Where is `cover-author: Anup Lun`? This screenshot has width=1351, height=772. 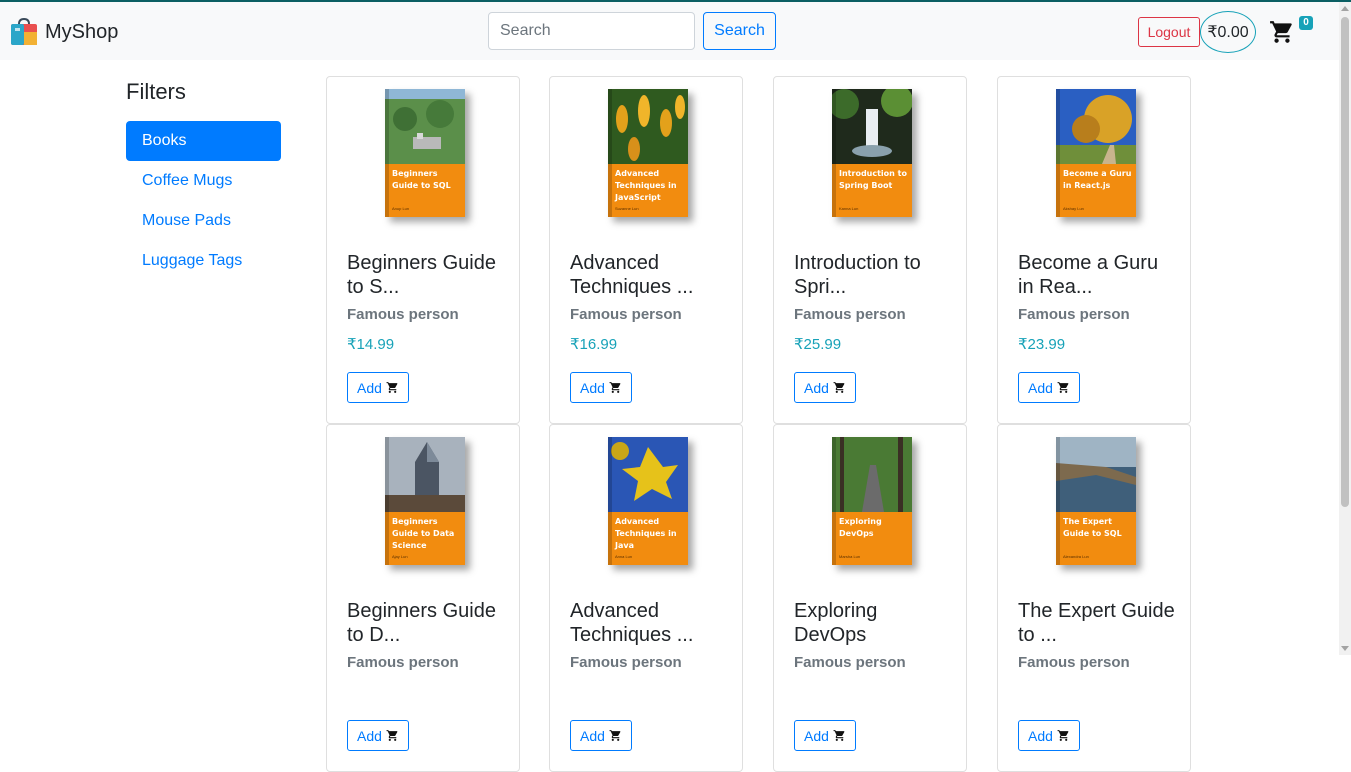
cover-author: Anup Lun is located at coordinates (401, 208).